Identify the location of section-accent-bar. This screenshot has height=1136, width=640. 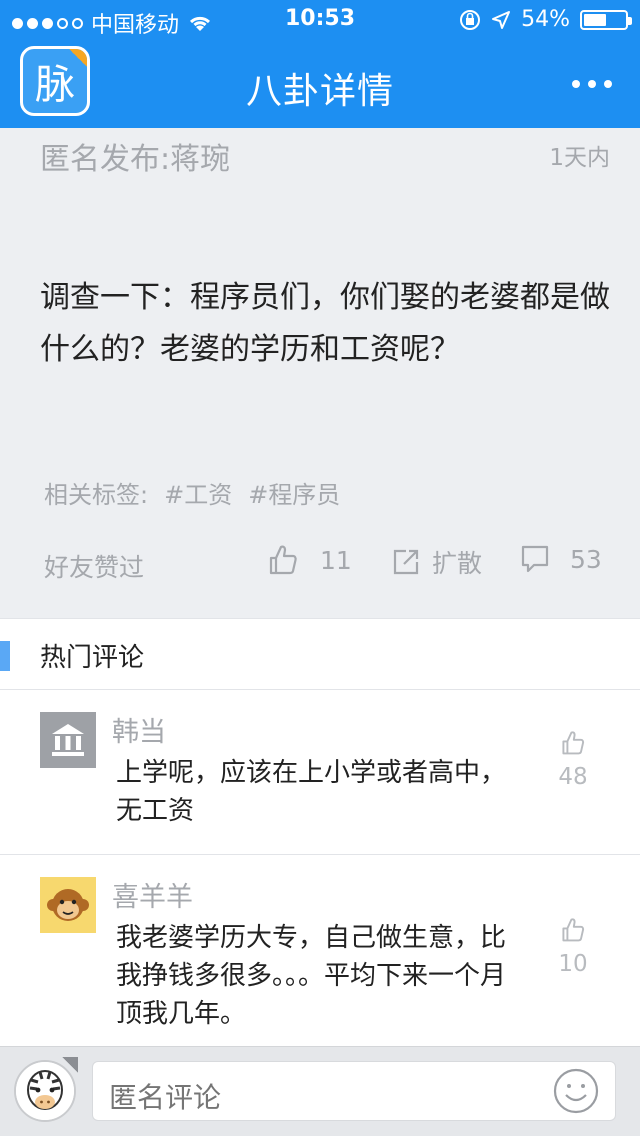
(5, 656).